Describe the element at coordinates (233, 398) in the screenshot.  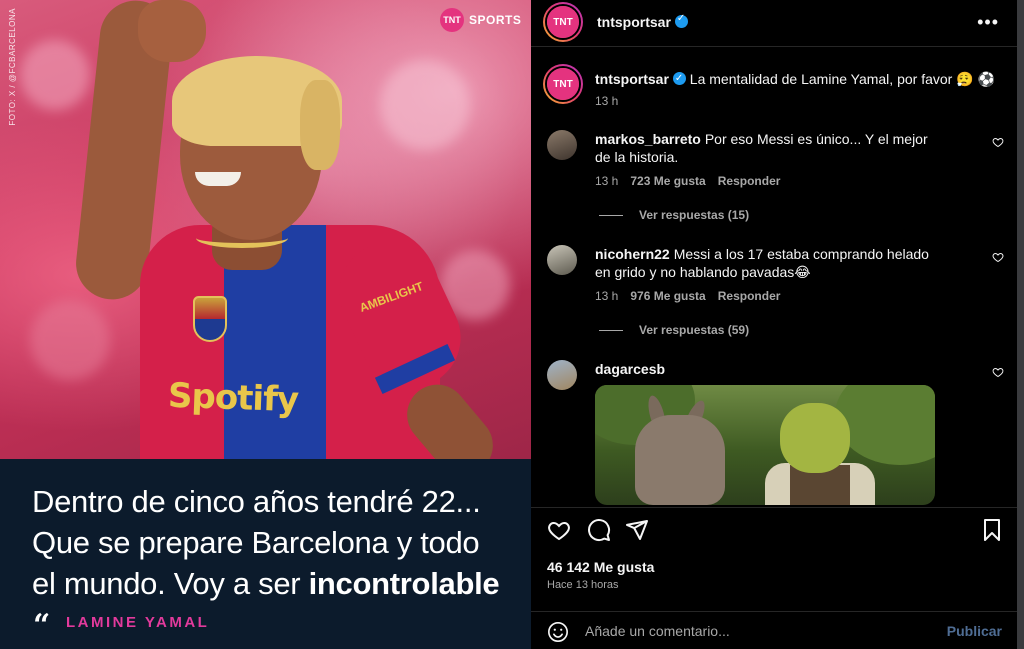
I see `jersey-sponsor: Spotify` at that location.